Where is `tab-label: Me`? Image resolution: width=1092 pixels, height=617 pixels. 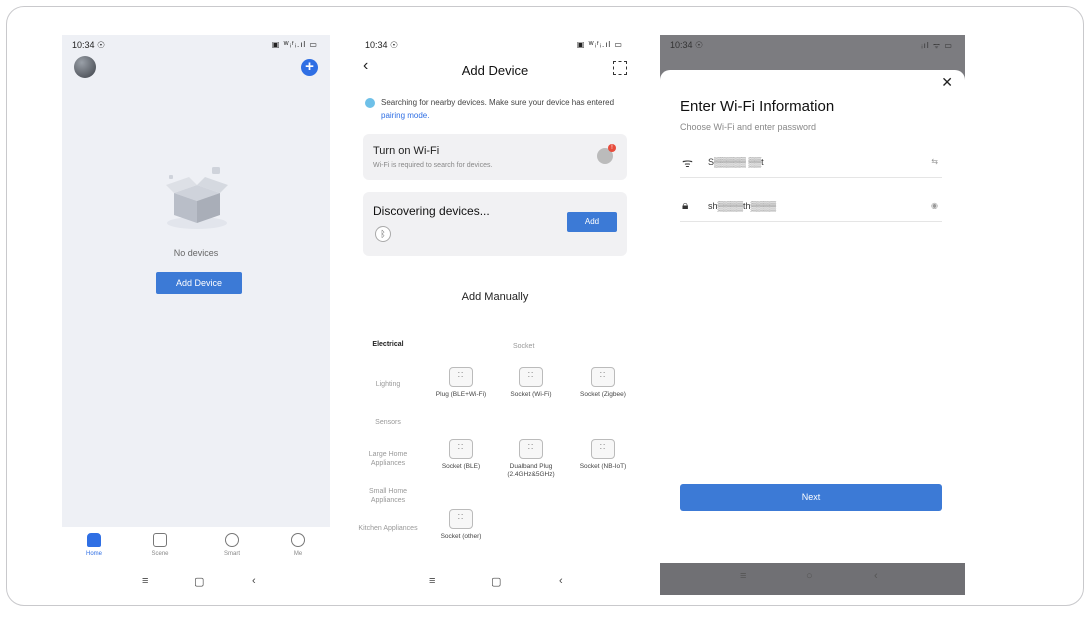 tab-label: Me is located at coordinates (298, 554).